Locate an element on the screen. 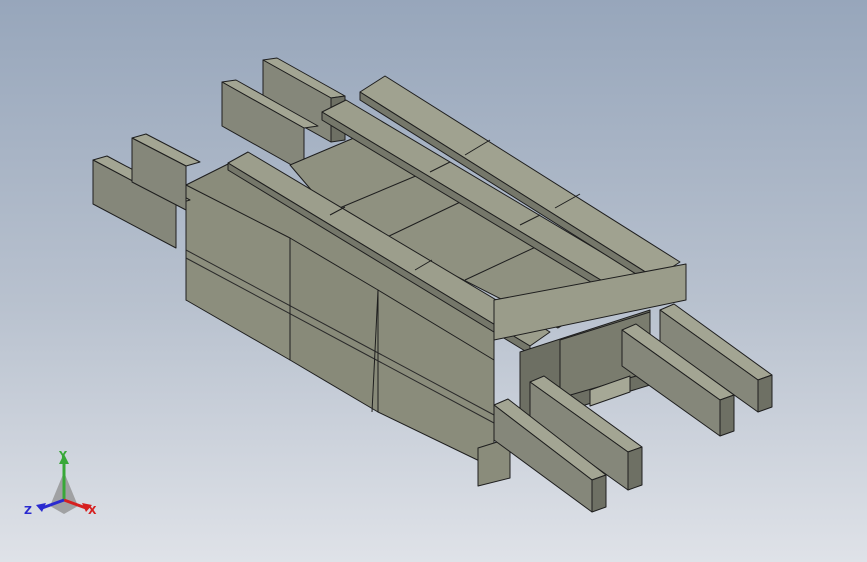 The width and height of the screenshot is (867, 562). z-axis-label: Z is located at coordinates (28, 510).